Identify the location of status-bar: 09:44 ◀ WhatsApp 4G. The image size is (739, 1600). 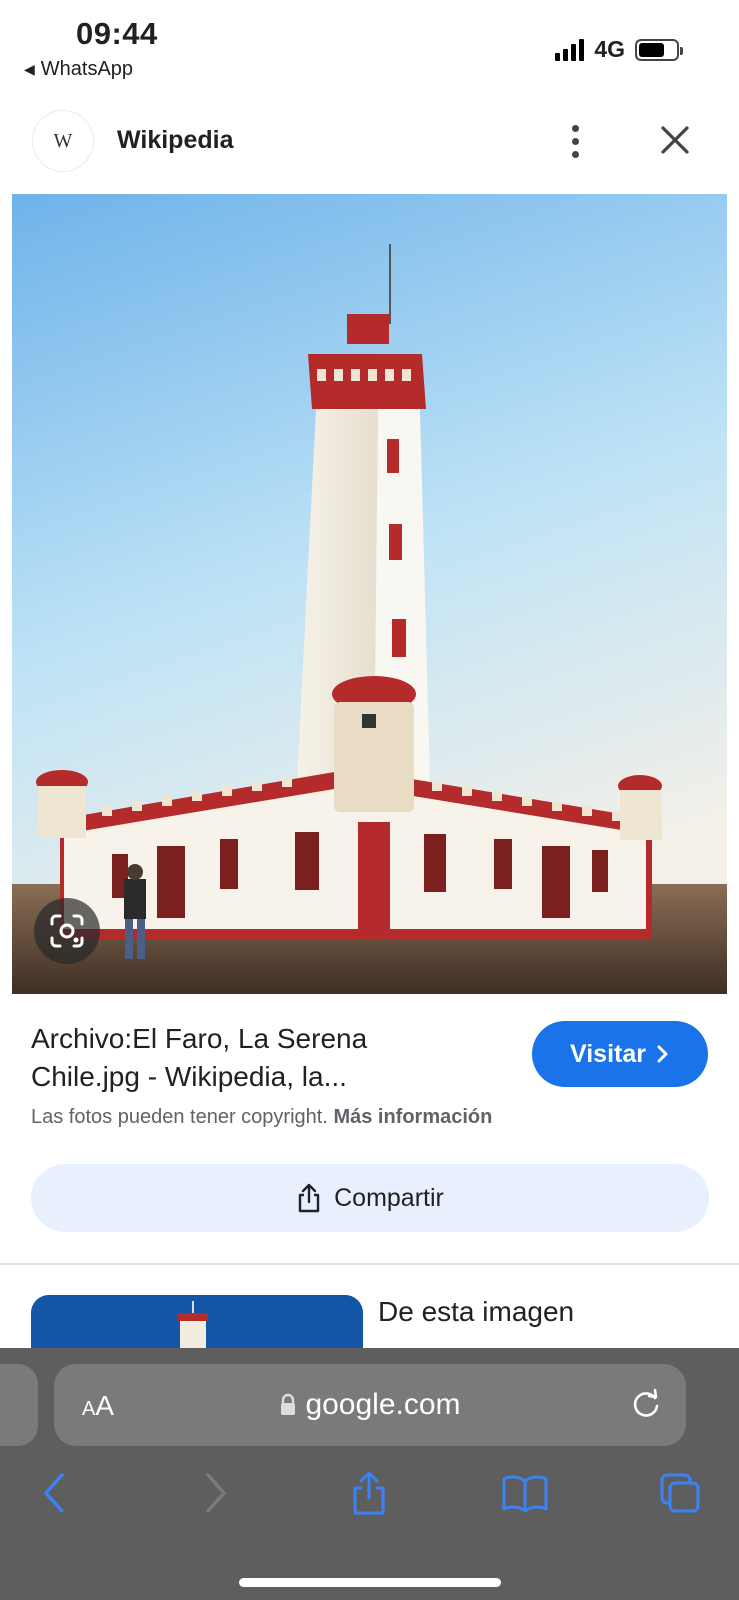
(369, 50).